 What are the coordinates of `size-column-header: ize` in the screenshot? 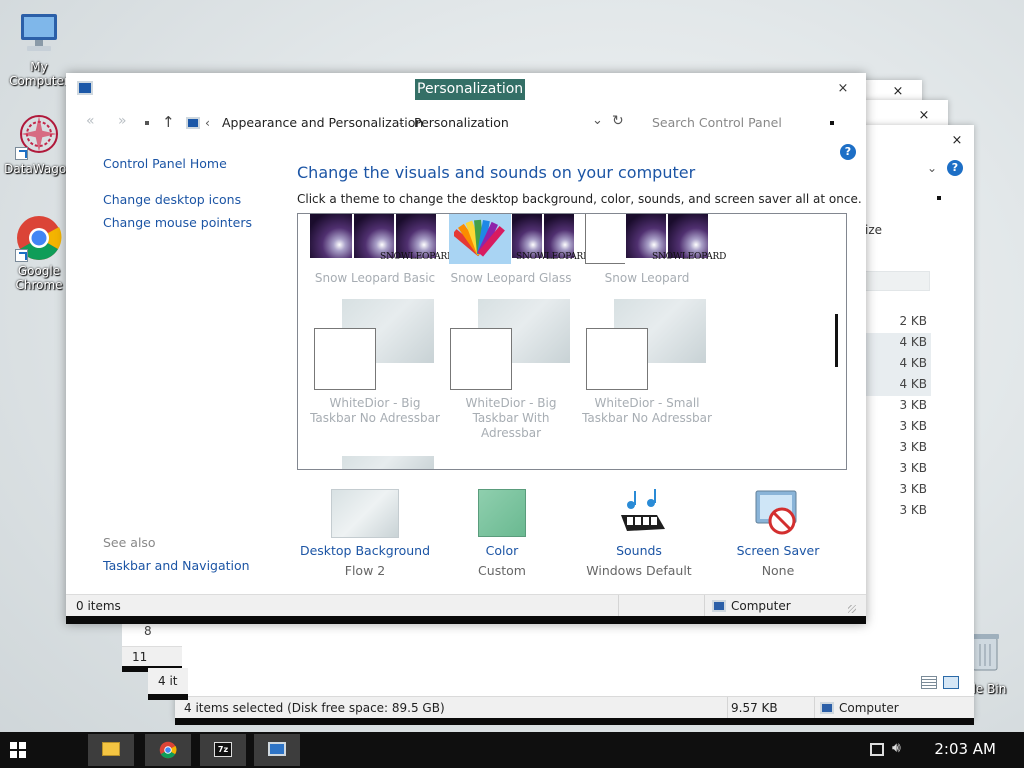 It's located at (873, 230).